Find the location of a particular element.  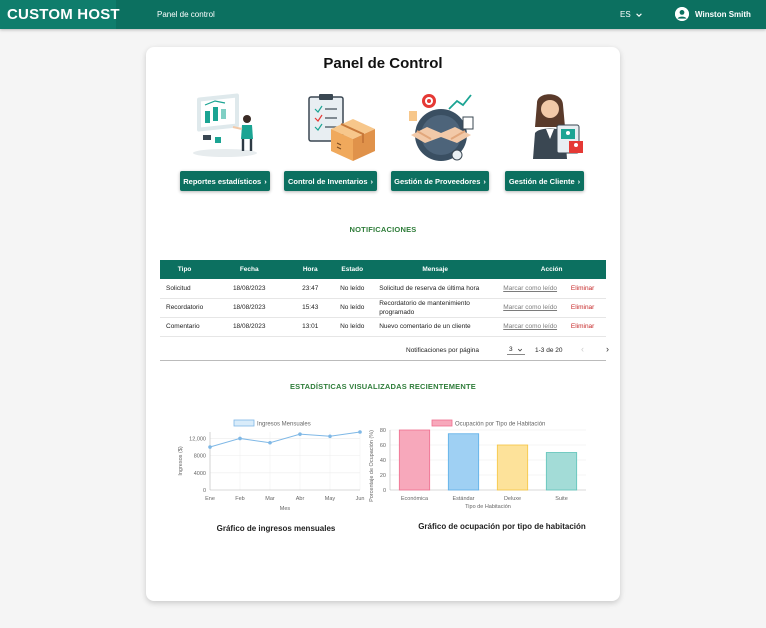

column-header-hora: Hora is located at coordinates (310, 269).